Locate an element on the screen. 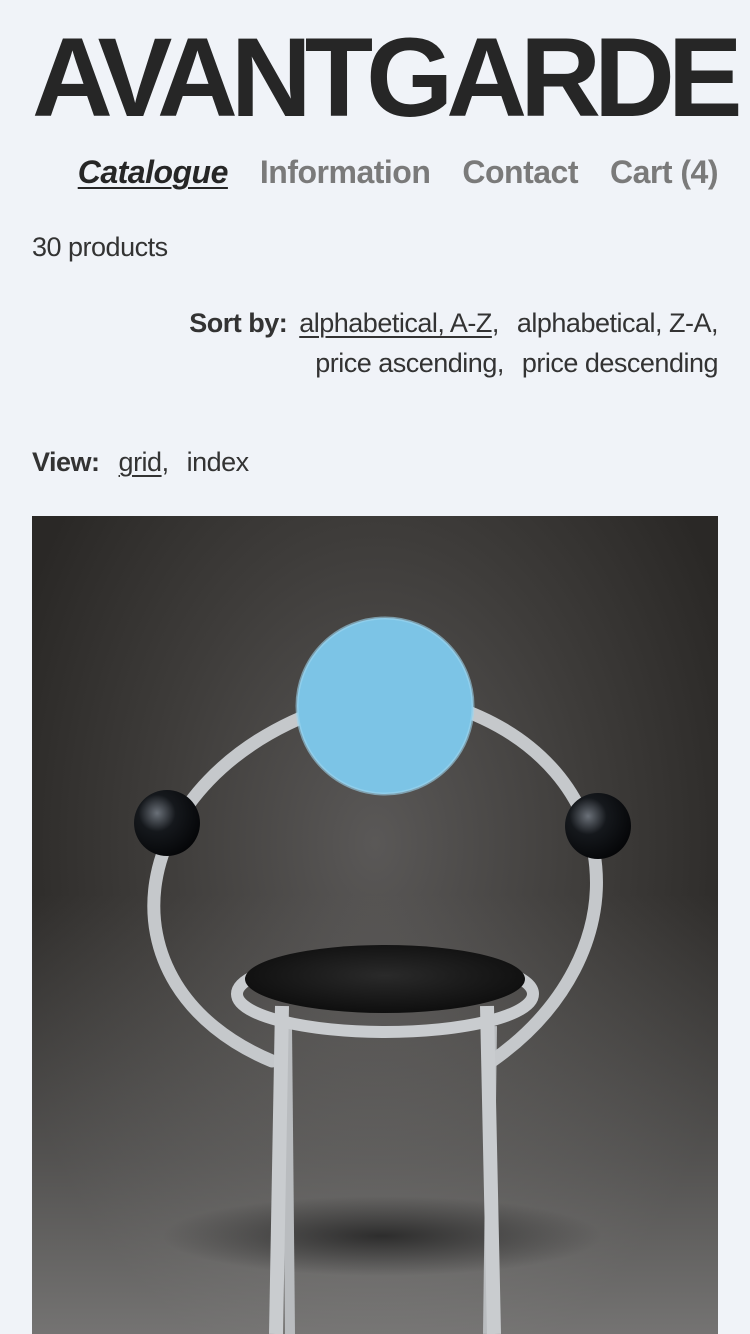 The width and height of the screenshot is (750, 1334). sort-option-az: alphabetical, A-Z is located at coordinates (395, 323).